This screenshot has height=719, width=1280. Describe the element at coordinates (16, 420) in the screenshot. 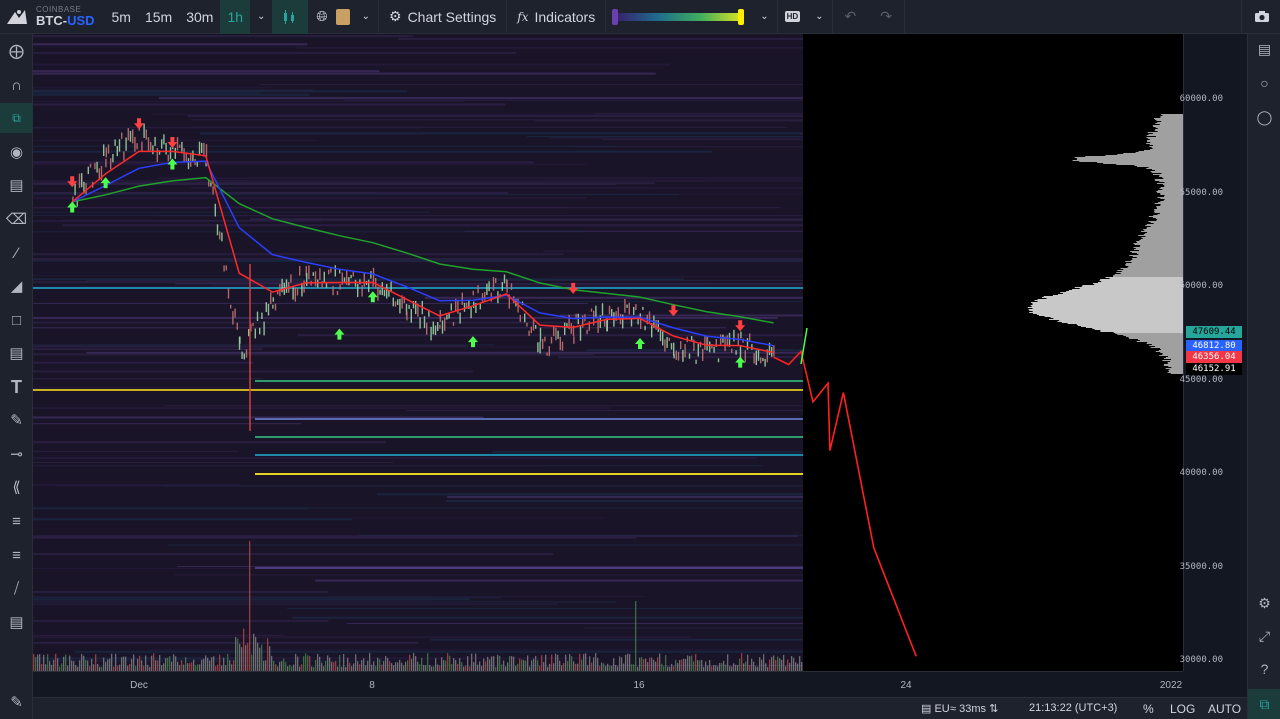

I see `brush-tool: ✎` at that location.